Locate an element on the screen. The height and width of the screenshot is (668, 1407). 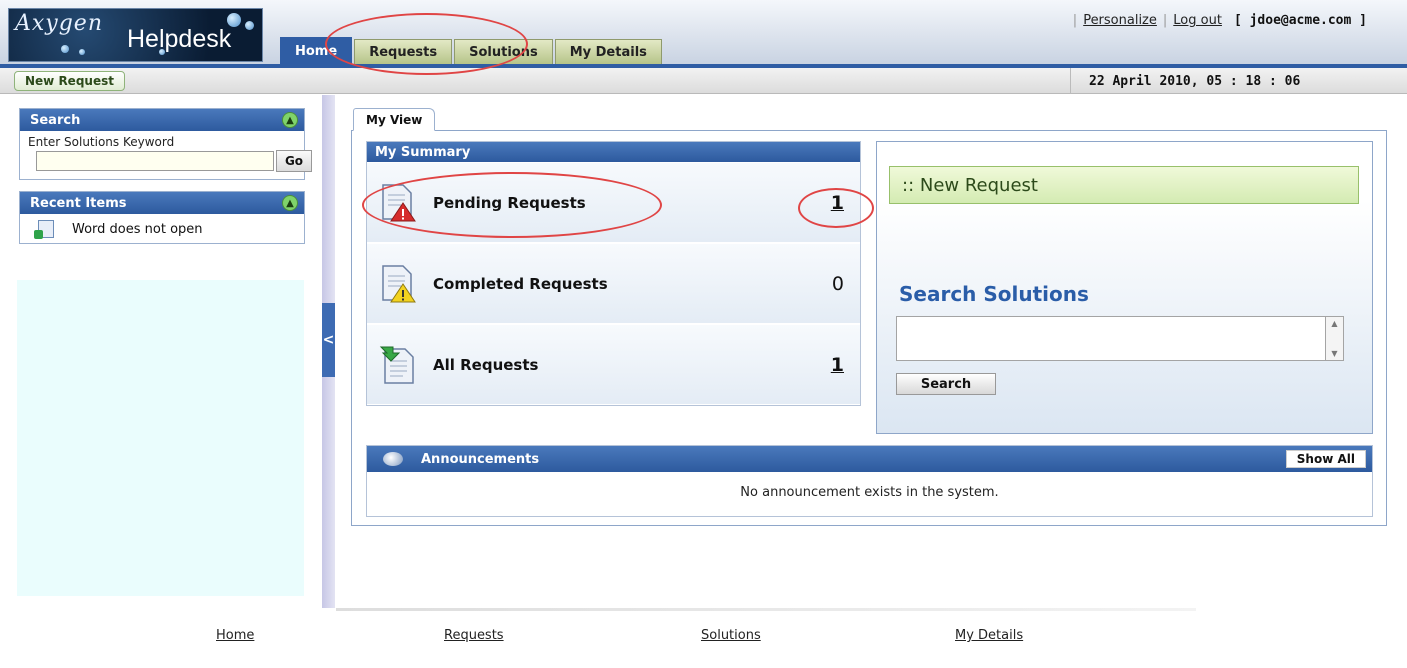
all-count-link: 1 is located at coordinates (837, 365).